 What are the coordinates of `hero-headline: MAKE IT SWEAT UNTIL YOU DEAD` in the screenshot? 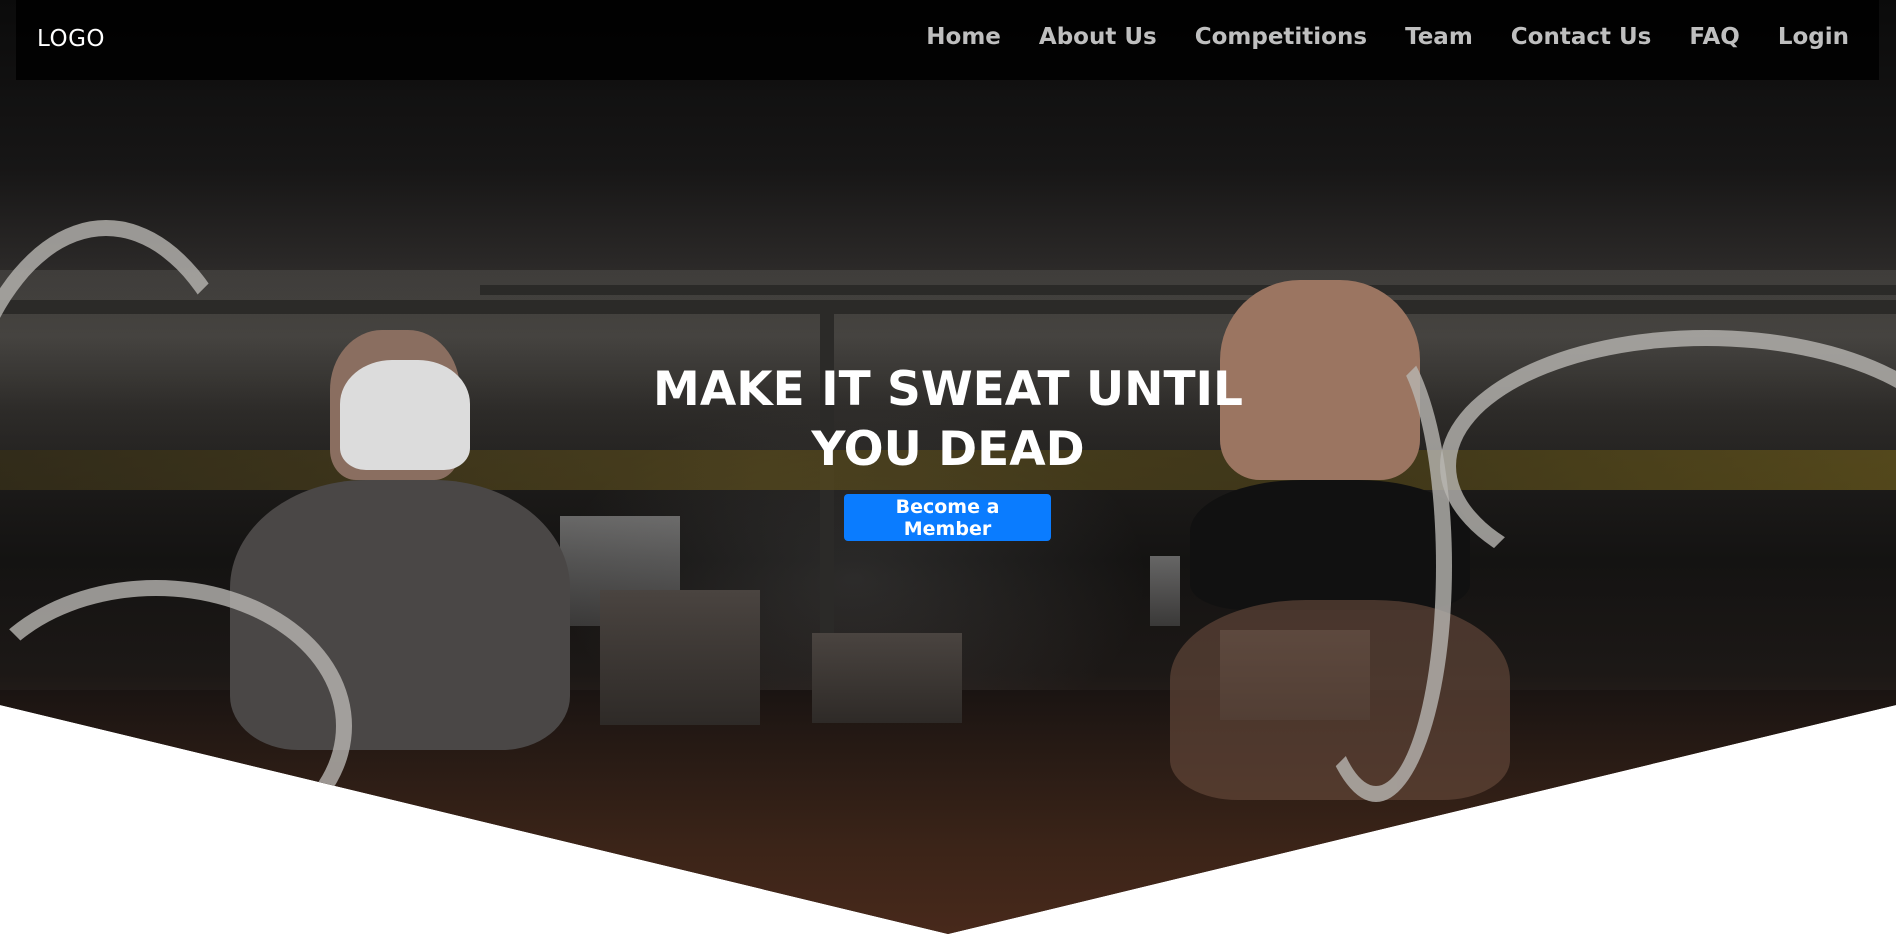 It's located at (948, 419).